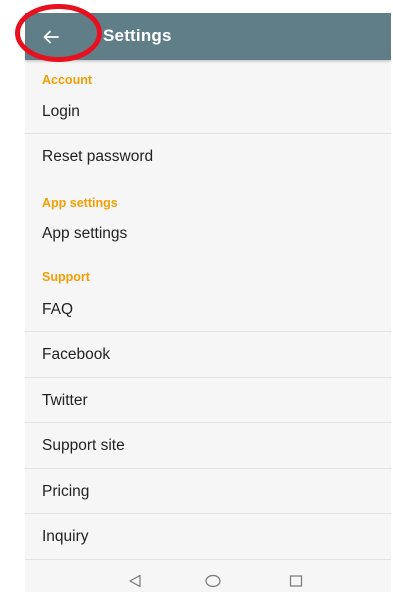 This screenshot has height=592, width=393. I want to click on settings-item-label: App settings, so click(85, 233).